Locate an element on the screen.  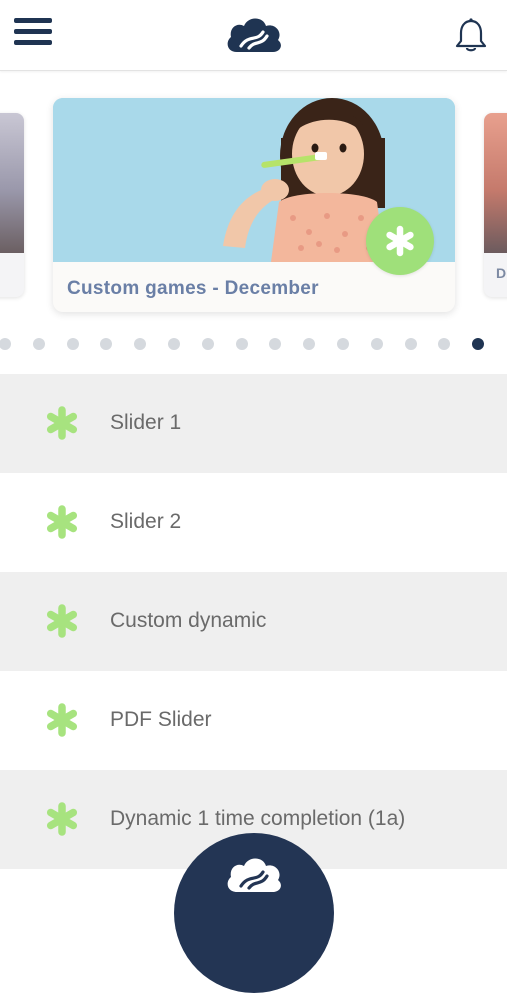
list-item: Slider 2 is located at coordinates (253, 522).